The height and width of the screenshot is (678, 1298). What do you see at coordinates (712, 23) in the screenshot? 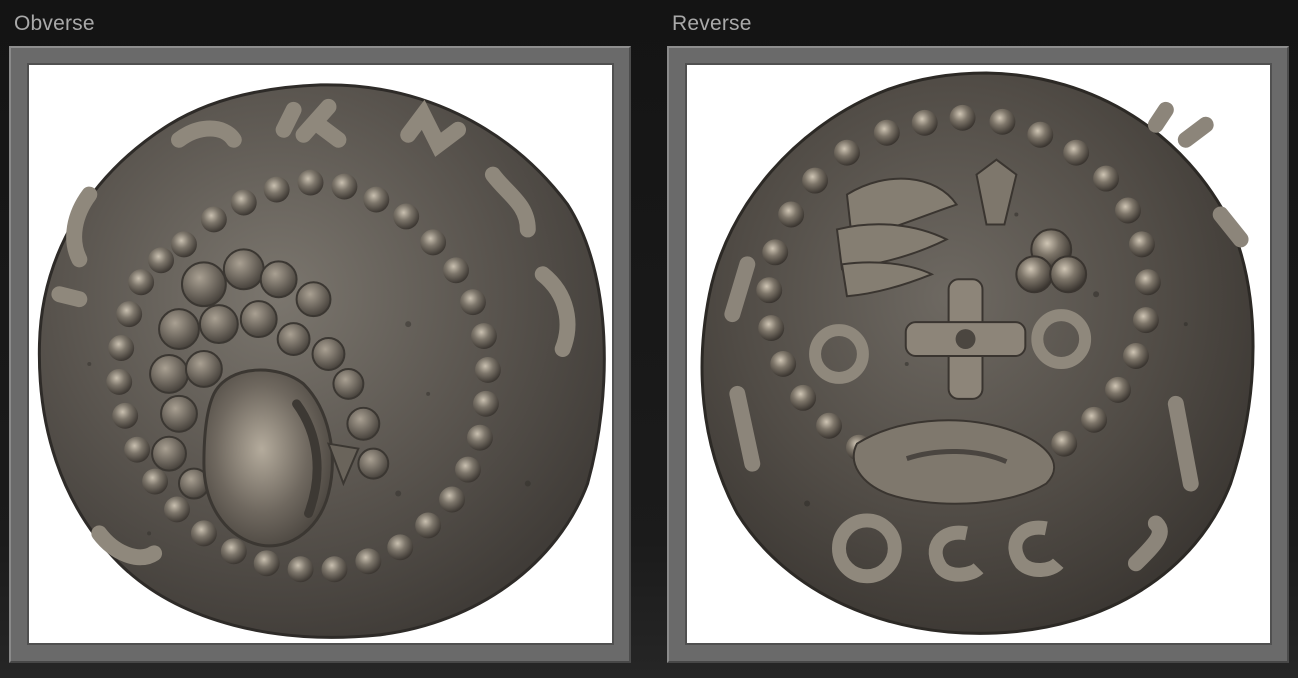
I see `reverse-label: Reverse` at bounding box center [712, 23].